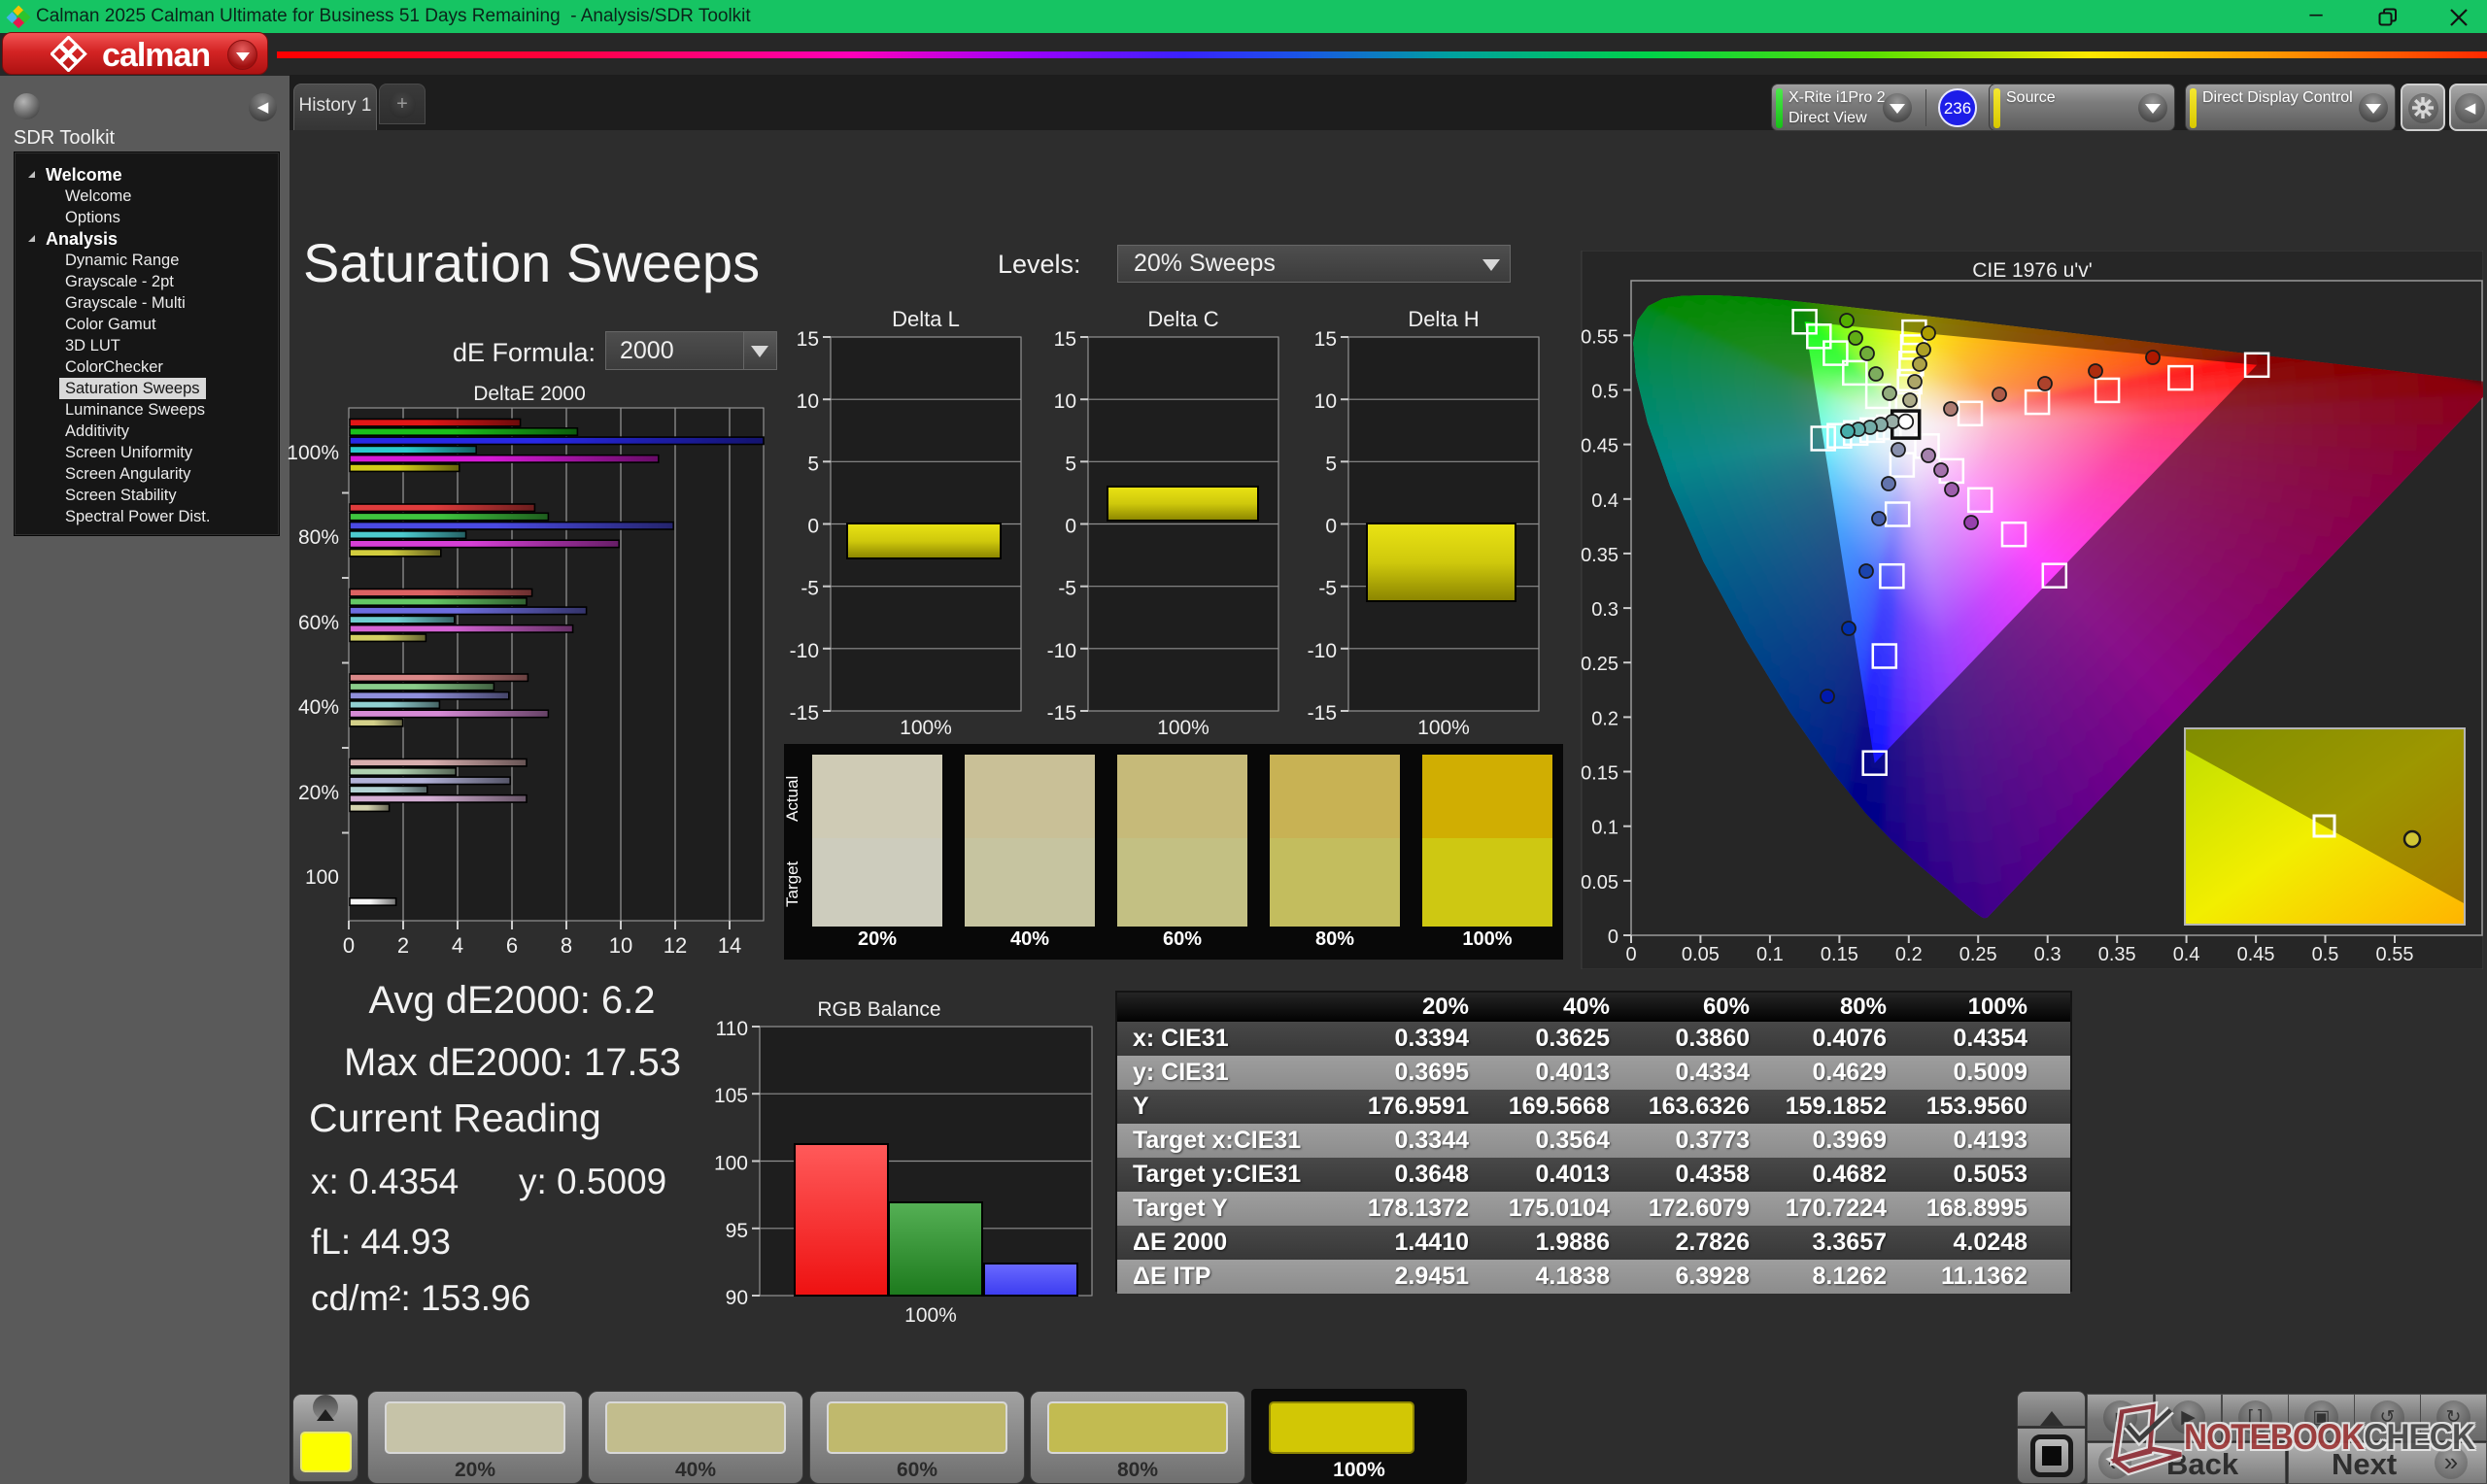 The image size is (2487, 1484). I want to click on svg-text: 4, so click(457, 945).